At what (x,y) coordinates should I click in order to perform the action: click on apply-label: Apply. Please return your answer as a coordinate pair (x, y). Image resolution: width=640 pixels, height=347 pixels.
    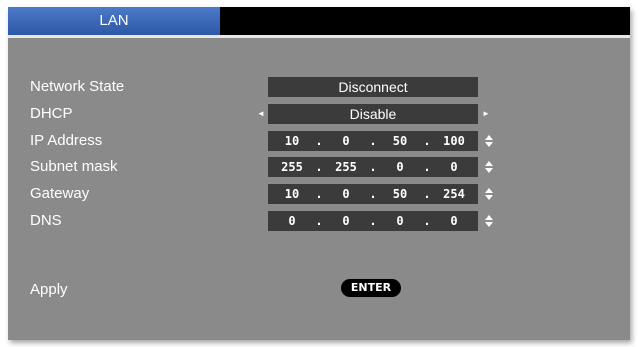
    Looking at the image, I should click on (49, 289).